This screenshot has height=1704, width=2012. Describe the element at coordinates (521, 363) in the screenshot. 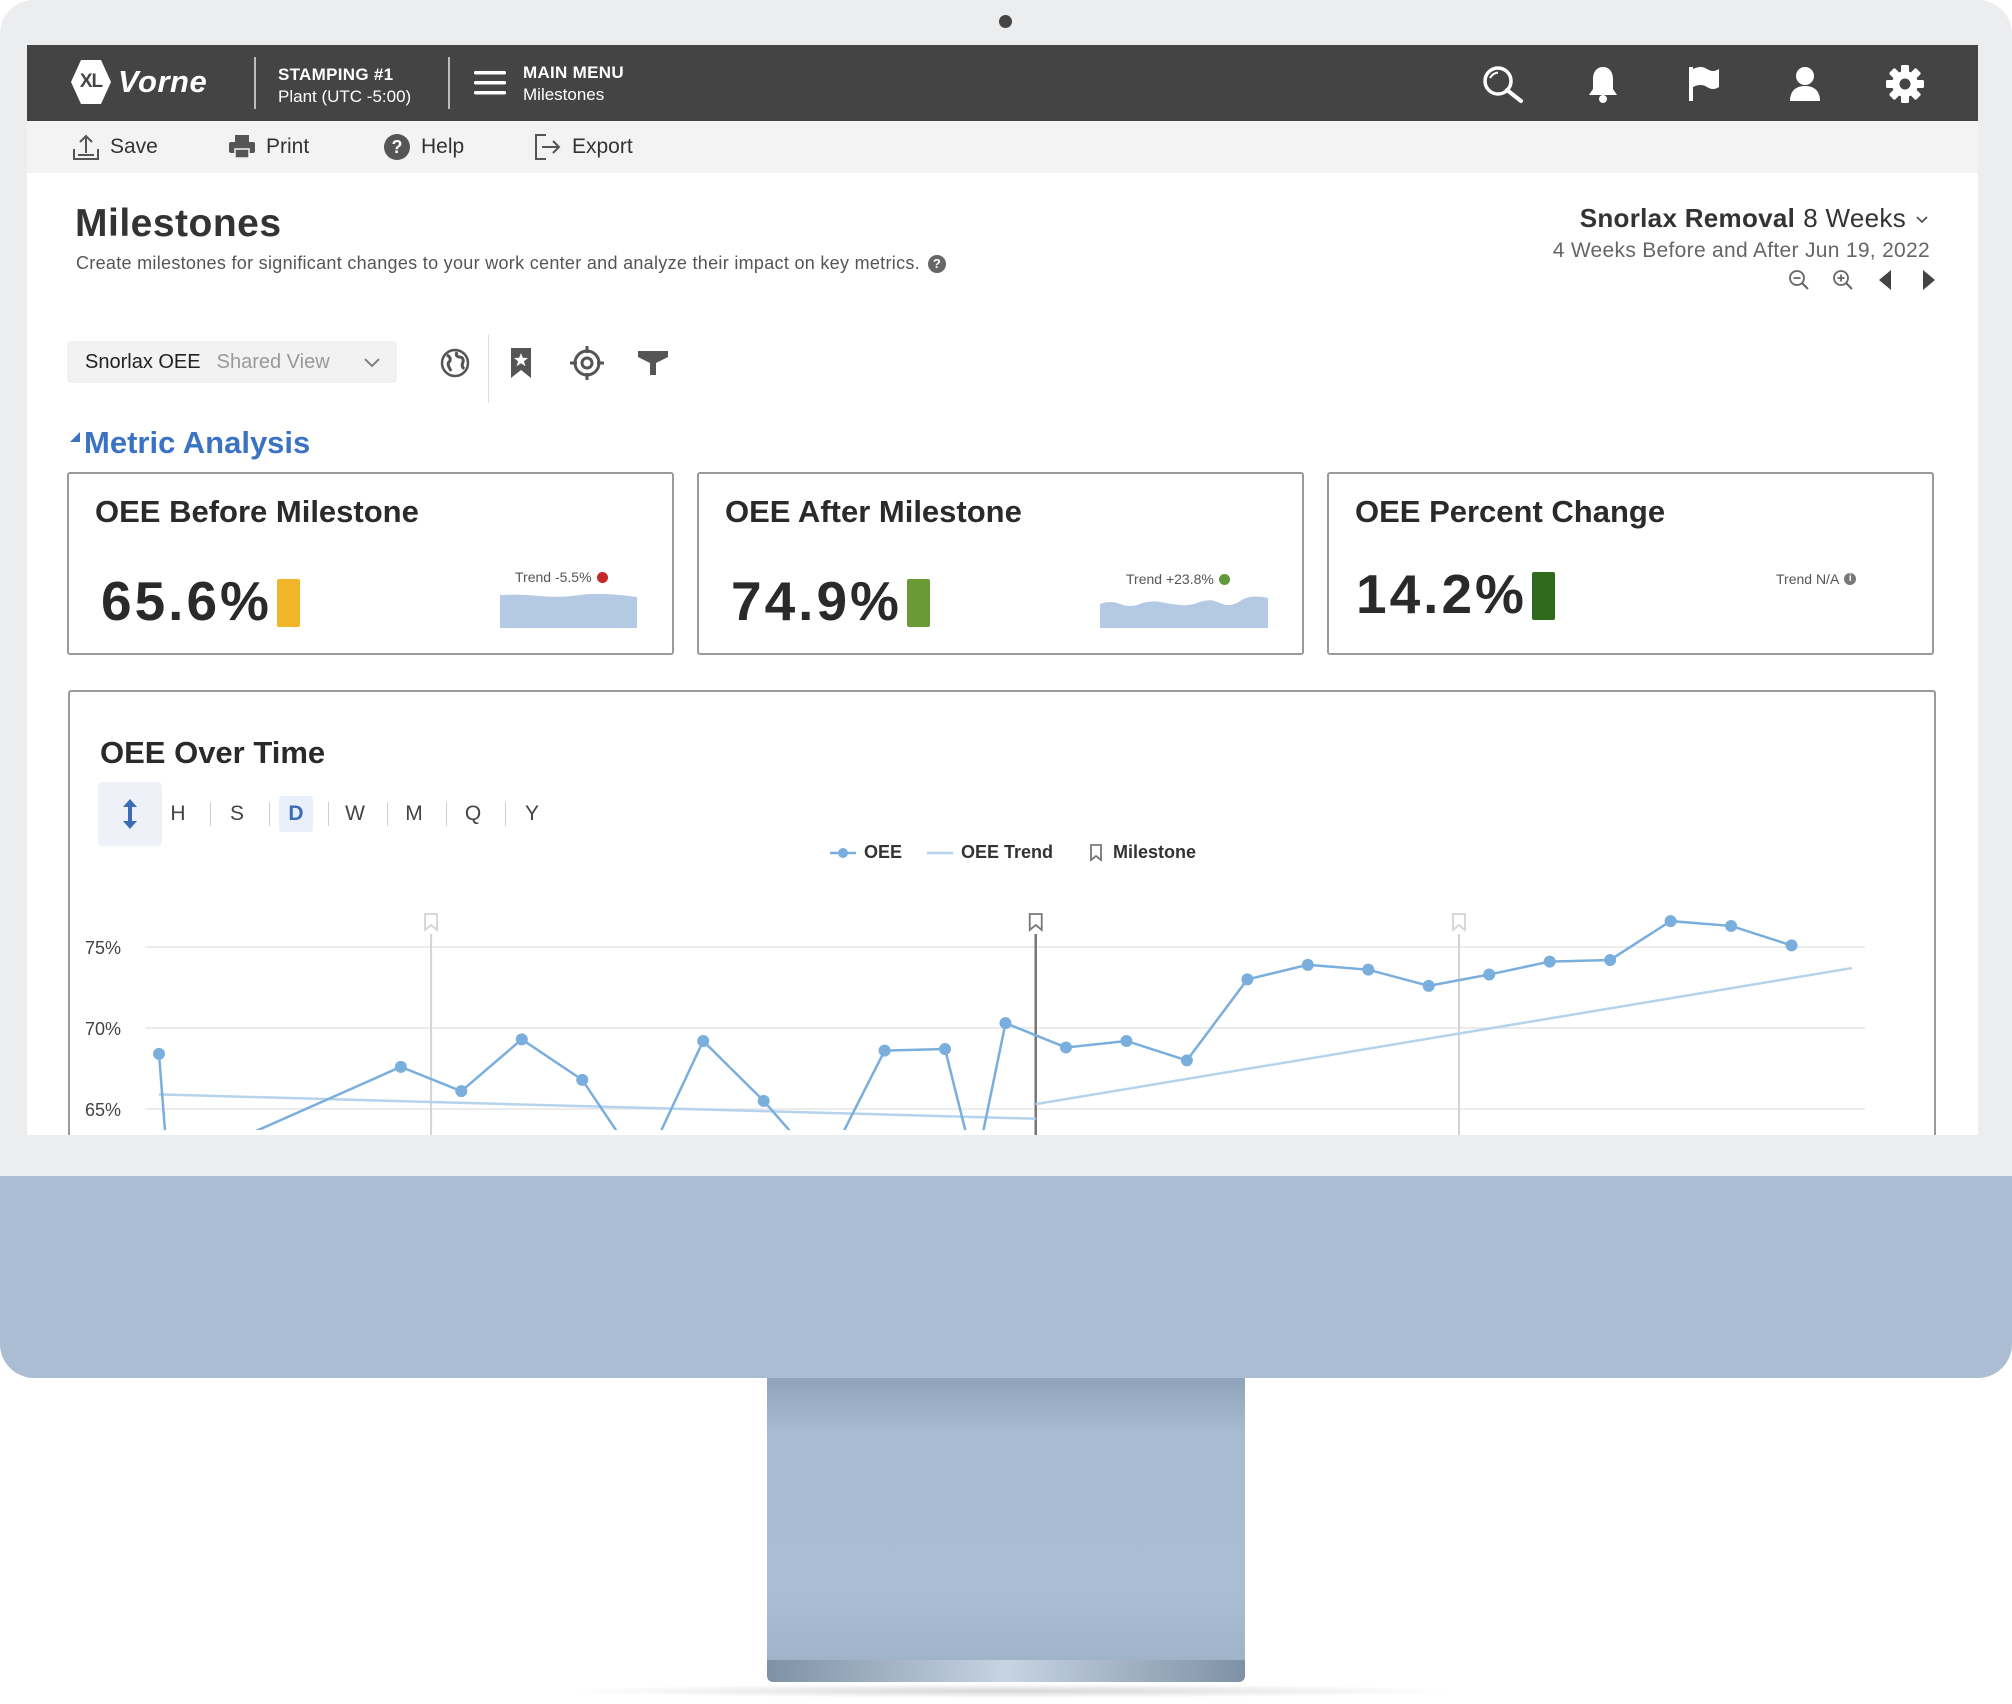

I see `bookmark-star-icon` at that location.